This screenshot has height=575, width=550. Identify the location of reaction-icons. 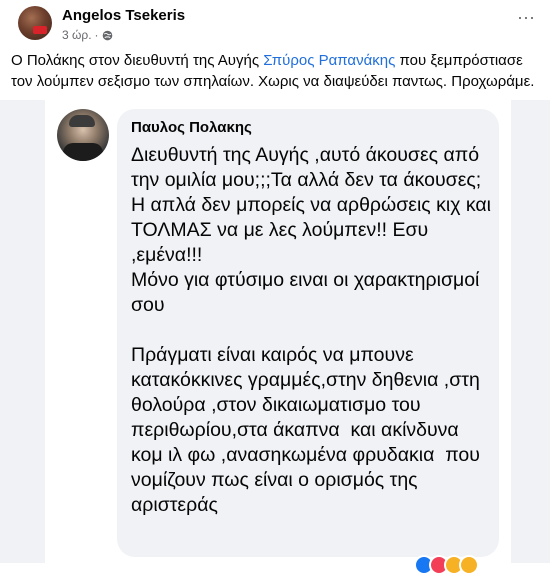
(446, 565).